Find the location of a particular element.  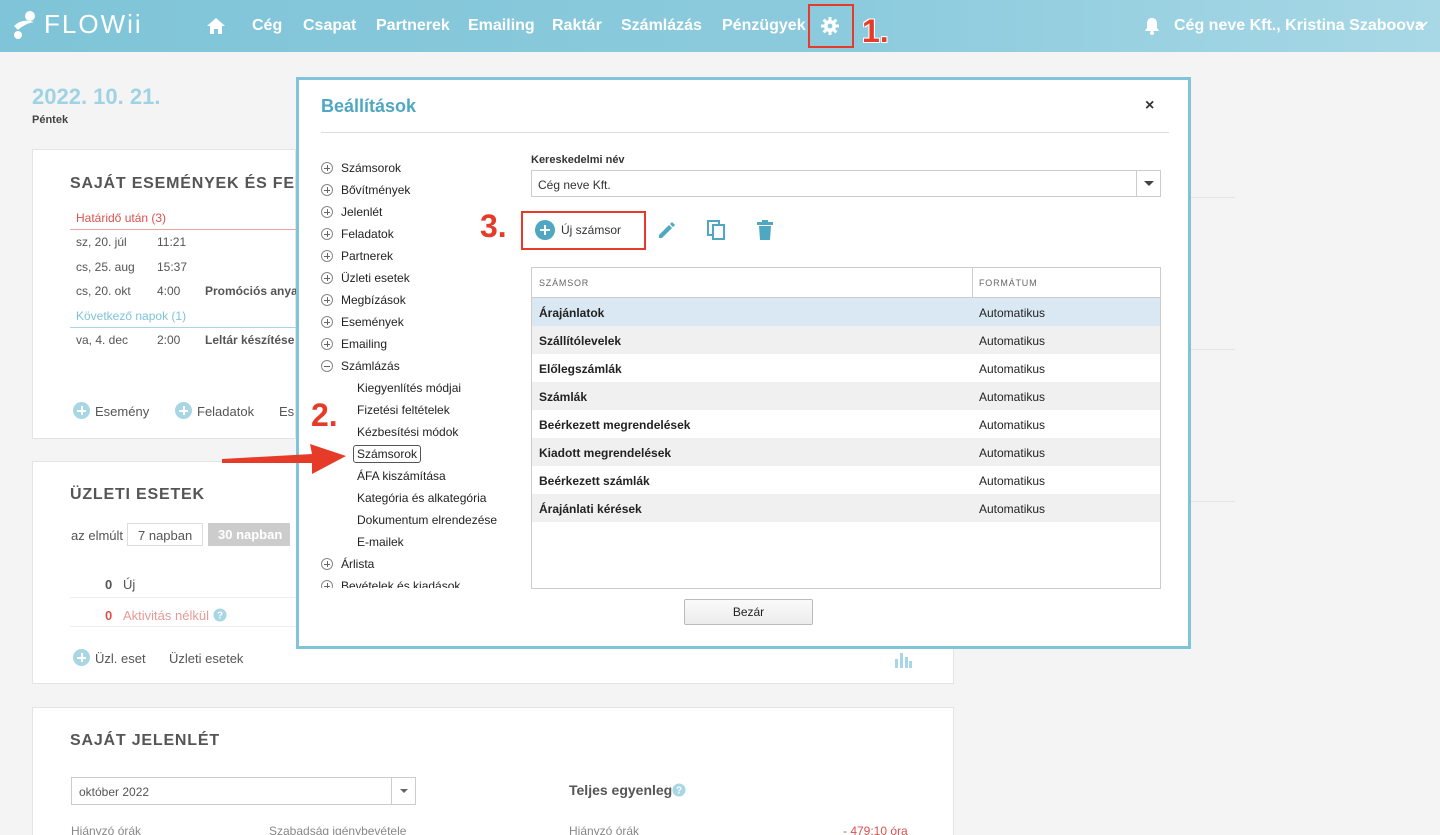

plus-circle-icon is located at coordinates (545, 230).